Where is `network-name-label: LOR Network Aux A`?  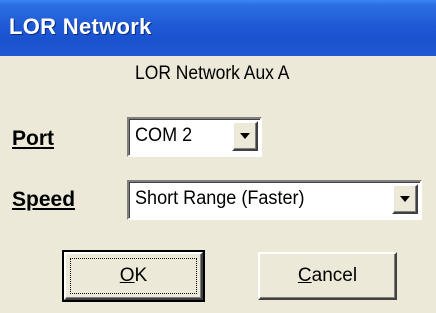
network-name-label: LOR Network Aux A is located at coordinates (212, 73).